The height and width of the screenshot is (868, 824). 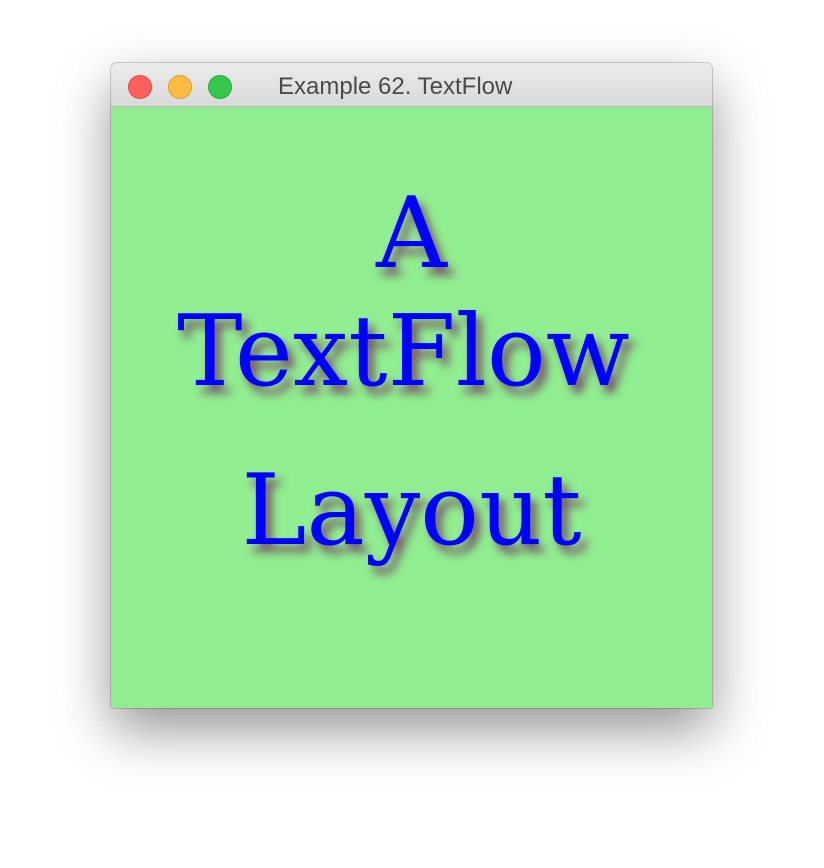 I want to click on minimize-button, so click(x=180, y=87).